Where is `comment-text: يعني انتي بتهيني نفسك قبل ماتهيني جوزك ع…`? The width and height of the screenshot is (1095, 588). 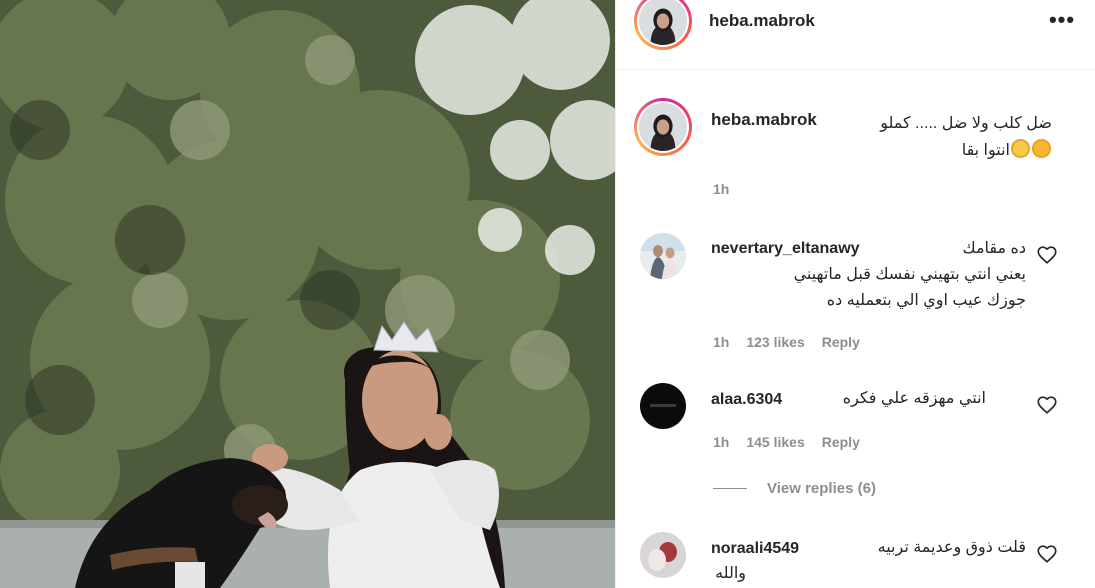 comment-text: يعني انتي بتهيني نفسك قبل ماتهيني جوزك ع… is located at coordinates (866, 288).